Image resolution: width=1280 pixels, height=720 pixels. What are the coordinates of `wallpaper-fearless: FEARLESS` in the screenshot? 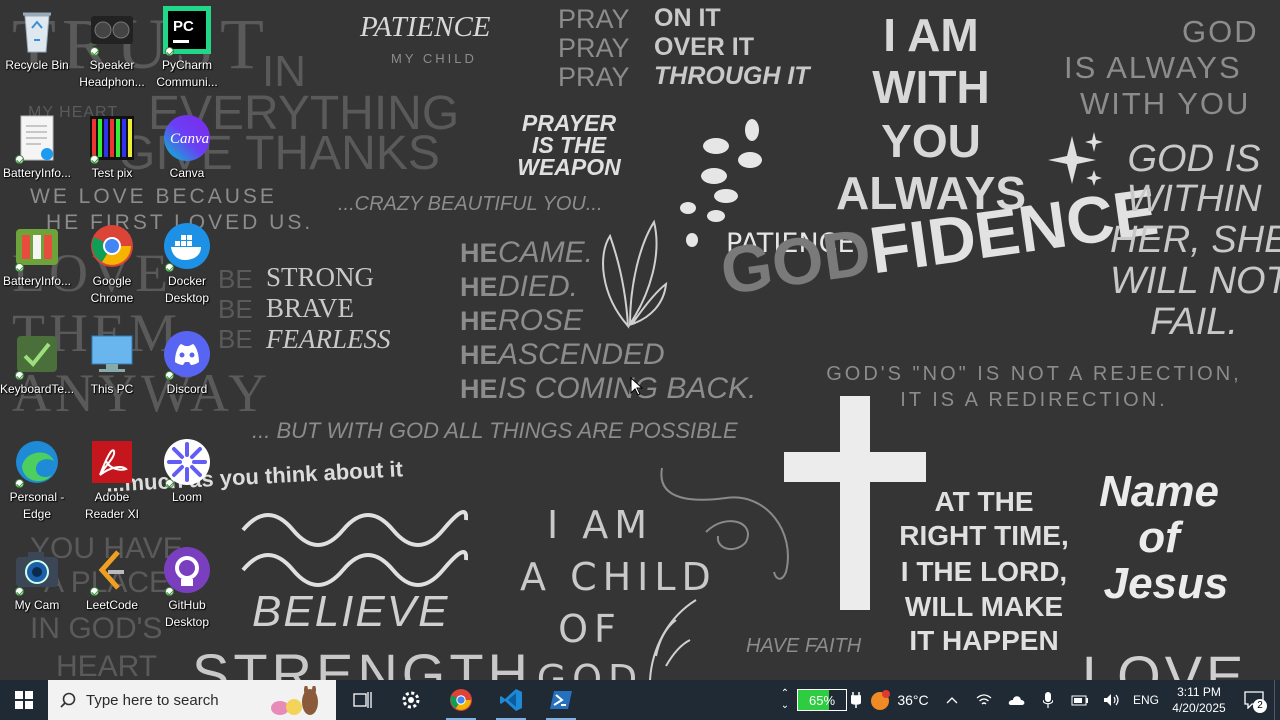 It's located at (328, 339).